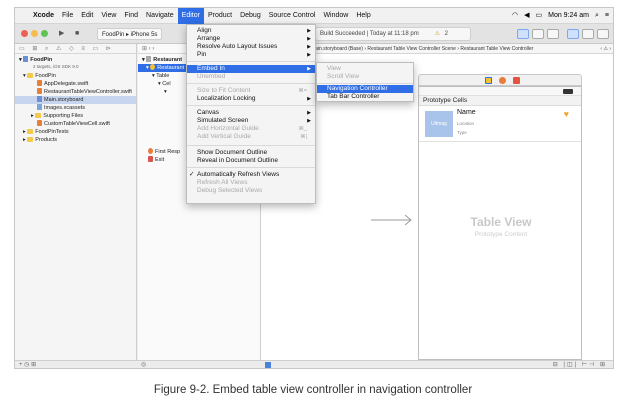  Describe the element at coordinates (251, 99) in the screenshot. I see `menu-item-localization-locking: Localization Locking ▶` at that location.